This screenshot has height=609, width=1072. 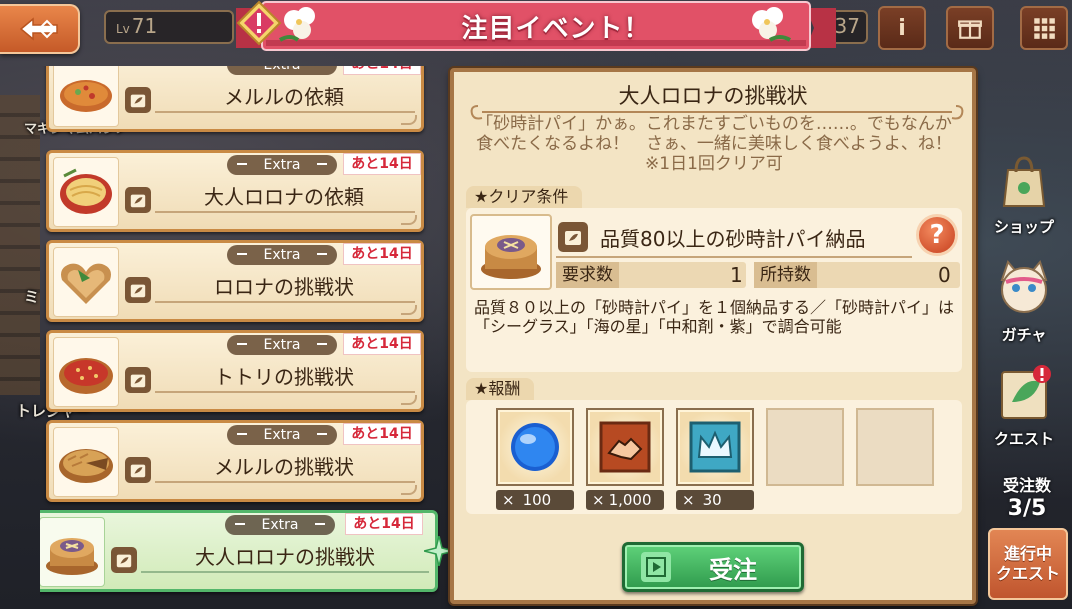 I want to click on order-count-label: 受注数, so click(x=1026, y=485).